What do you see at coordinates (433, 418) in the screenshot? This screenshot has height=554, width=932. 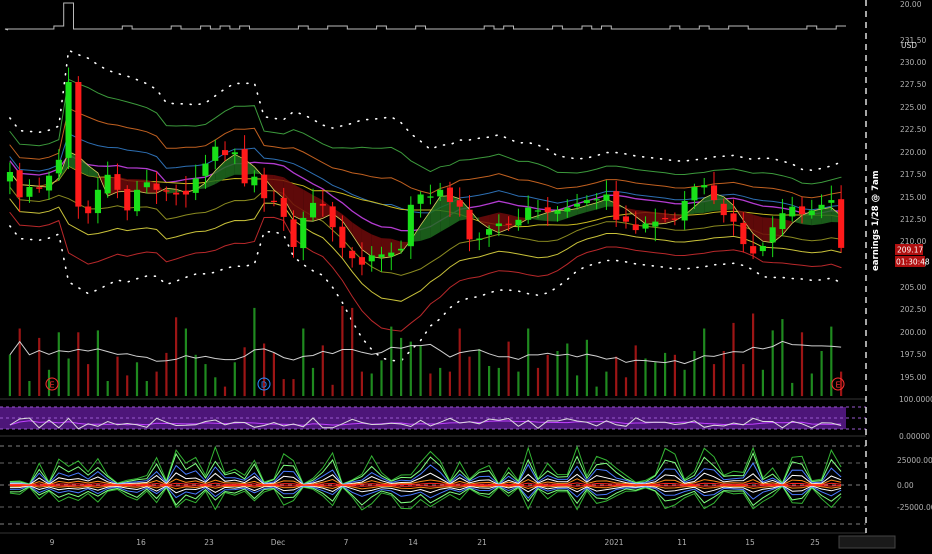 I see `oscillator-panel` at bounding box center [433, 418].